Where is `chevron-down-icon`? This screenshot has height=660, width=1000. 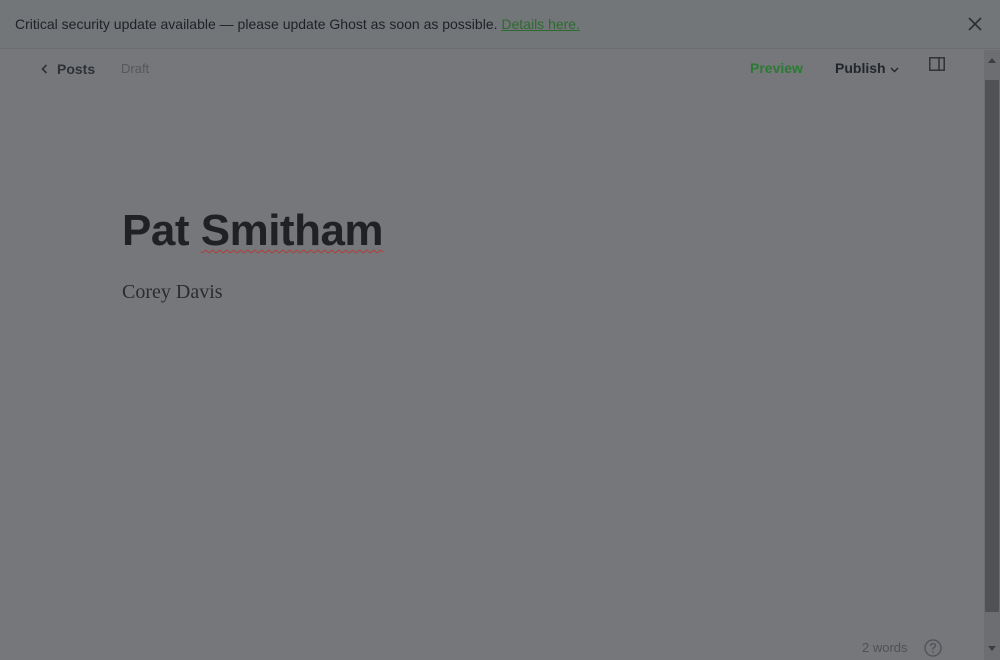 chevron-down-icon is located at coordinates (894, 69).